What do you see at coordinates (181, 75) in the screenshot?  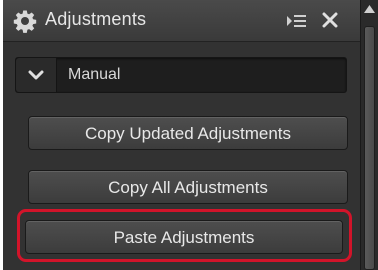 I see `preset-dropdown: Manual` at bounding box center [181, 75].